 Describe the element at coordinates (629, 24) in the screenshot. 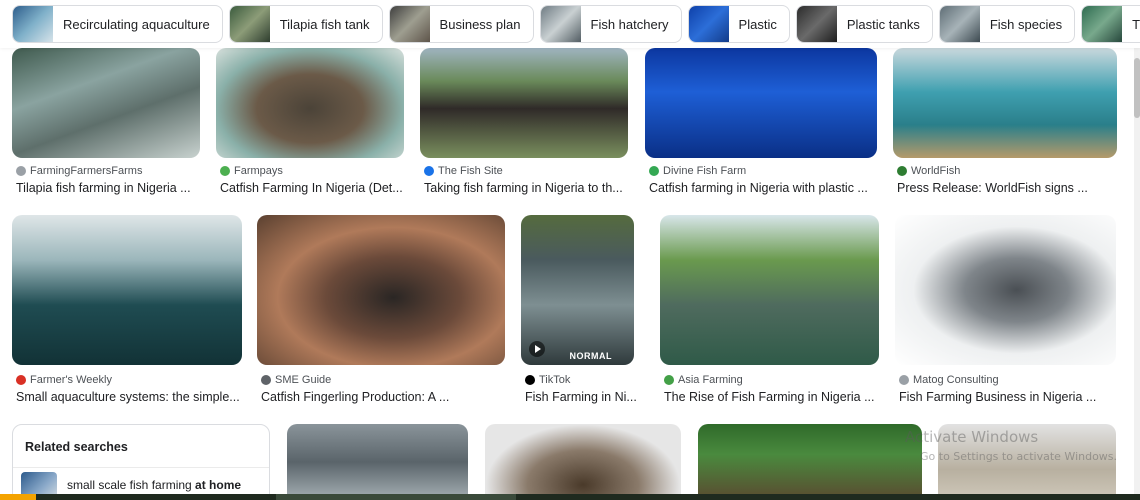

I see `chip-label: Fish hatchery` at that location.